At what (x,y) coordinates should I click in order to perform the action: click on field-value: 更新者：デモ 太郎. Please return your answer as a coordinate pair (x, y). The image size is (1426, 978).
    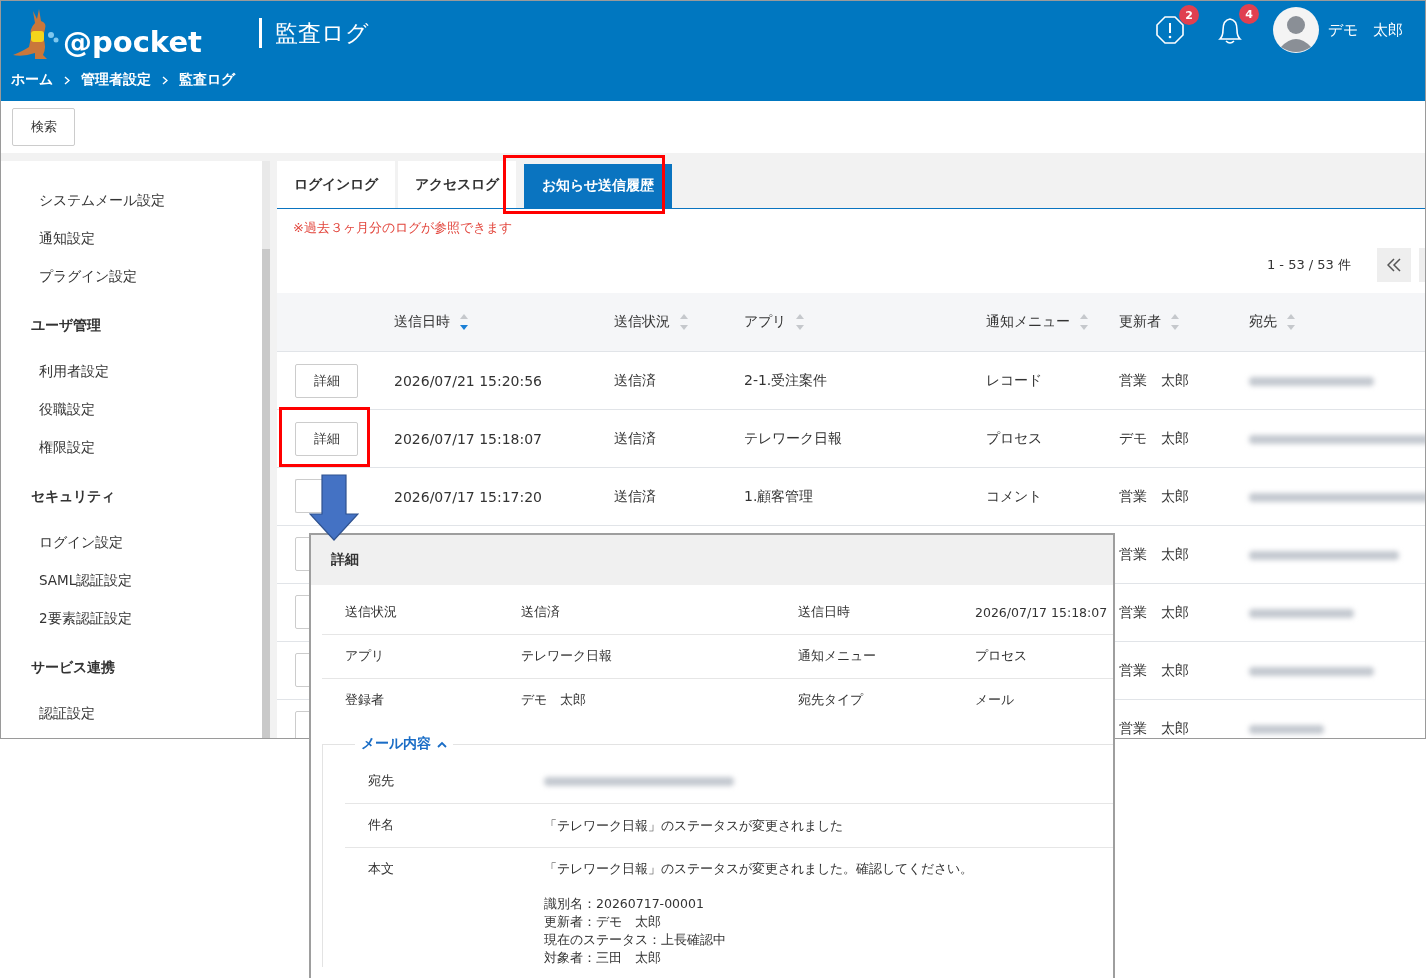
    Looking at the image, I should click on (603, 922).